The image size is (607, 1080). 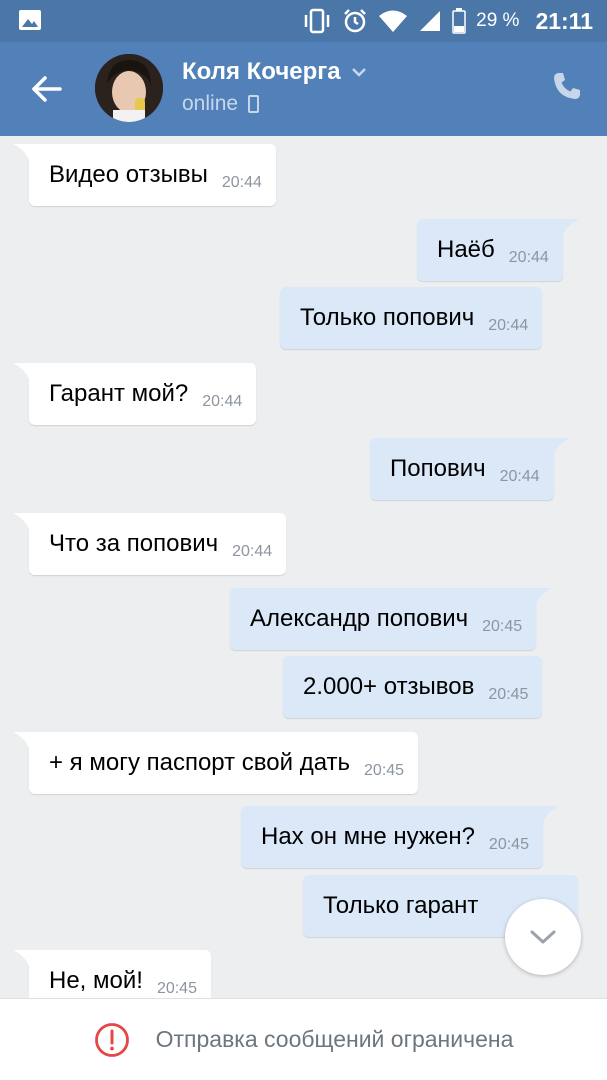 I want to click on message-incoming: + я могу паспорт свой дать 20:45, so click(x=216, y=763).